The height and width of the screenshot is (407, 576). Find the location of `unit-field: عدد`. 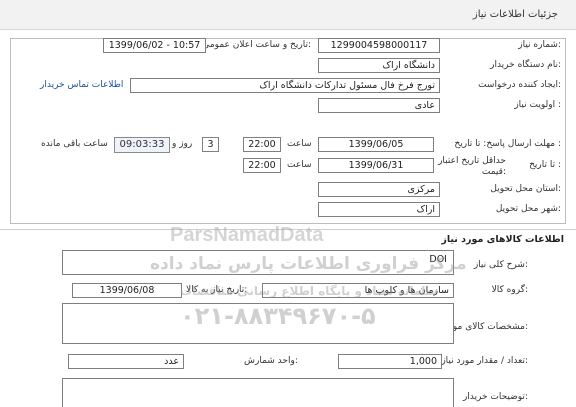

unit-field: عدد is located at coordinates (126, 361).